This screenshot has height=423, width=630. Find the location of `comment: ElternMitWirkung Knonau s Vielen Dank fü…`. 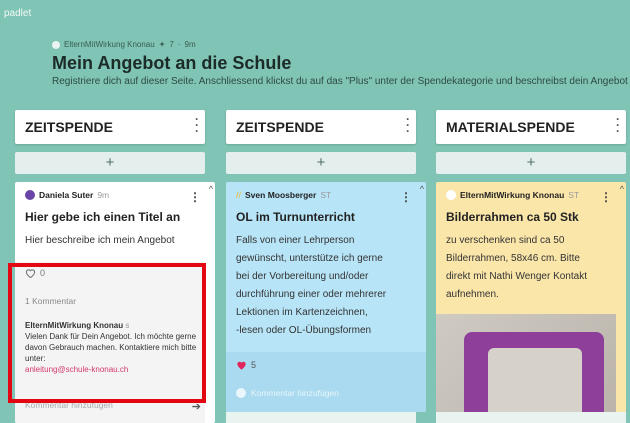

comment: ElternMitWirkung Knonau s Vielen Dank fü… is located at coordinates (113, 347).